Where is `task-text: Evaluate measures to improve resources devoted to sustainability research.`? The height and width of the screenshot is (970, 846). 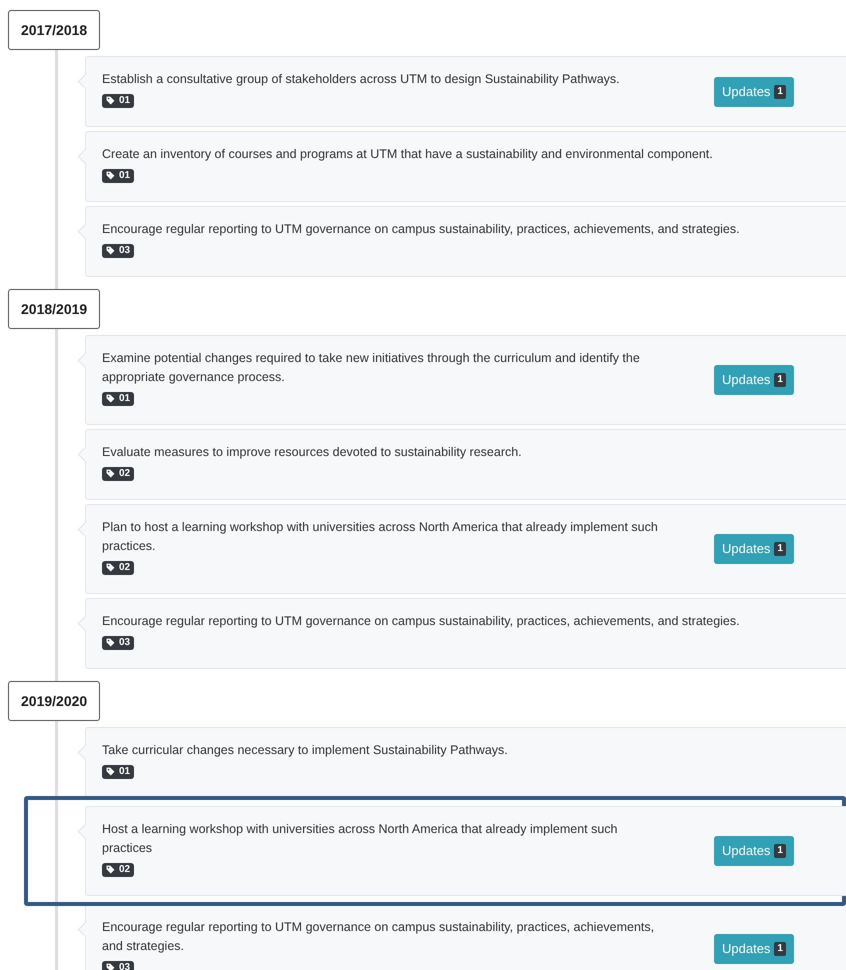
task-text: Evaluate measures to improve resources devoted to sustainability research. is located at coordinates (312, 452).